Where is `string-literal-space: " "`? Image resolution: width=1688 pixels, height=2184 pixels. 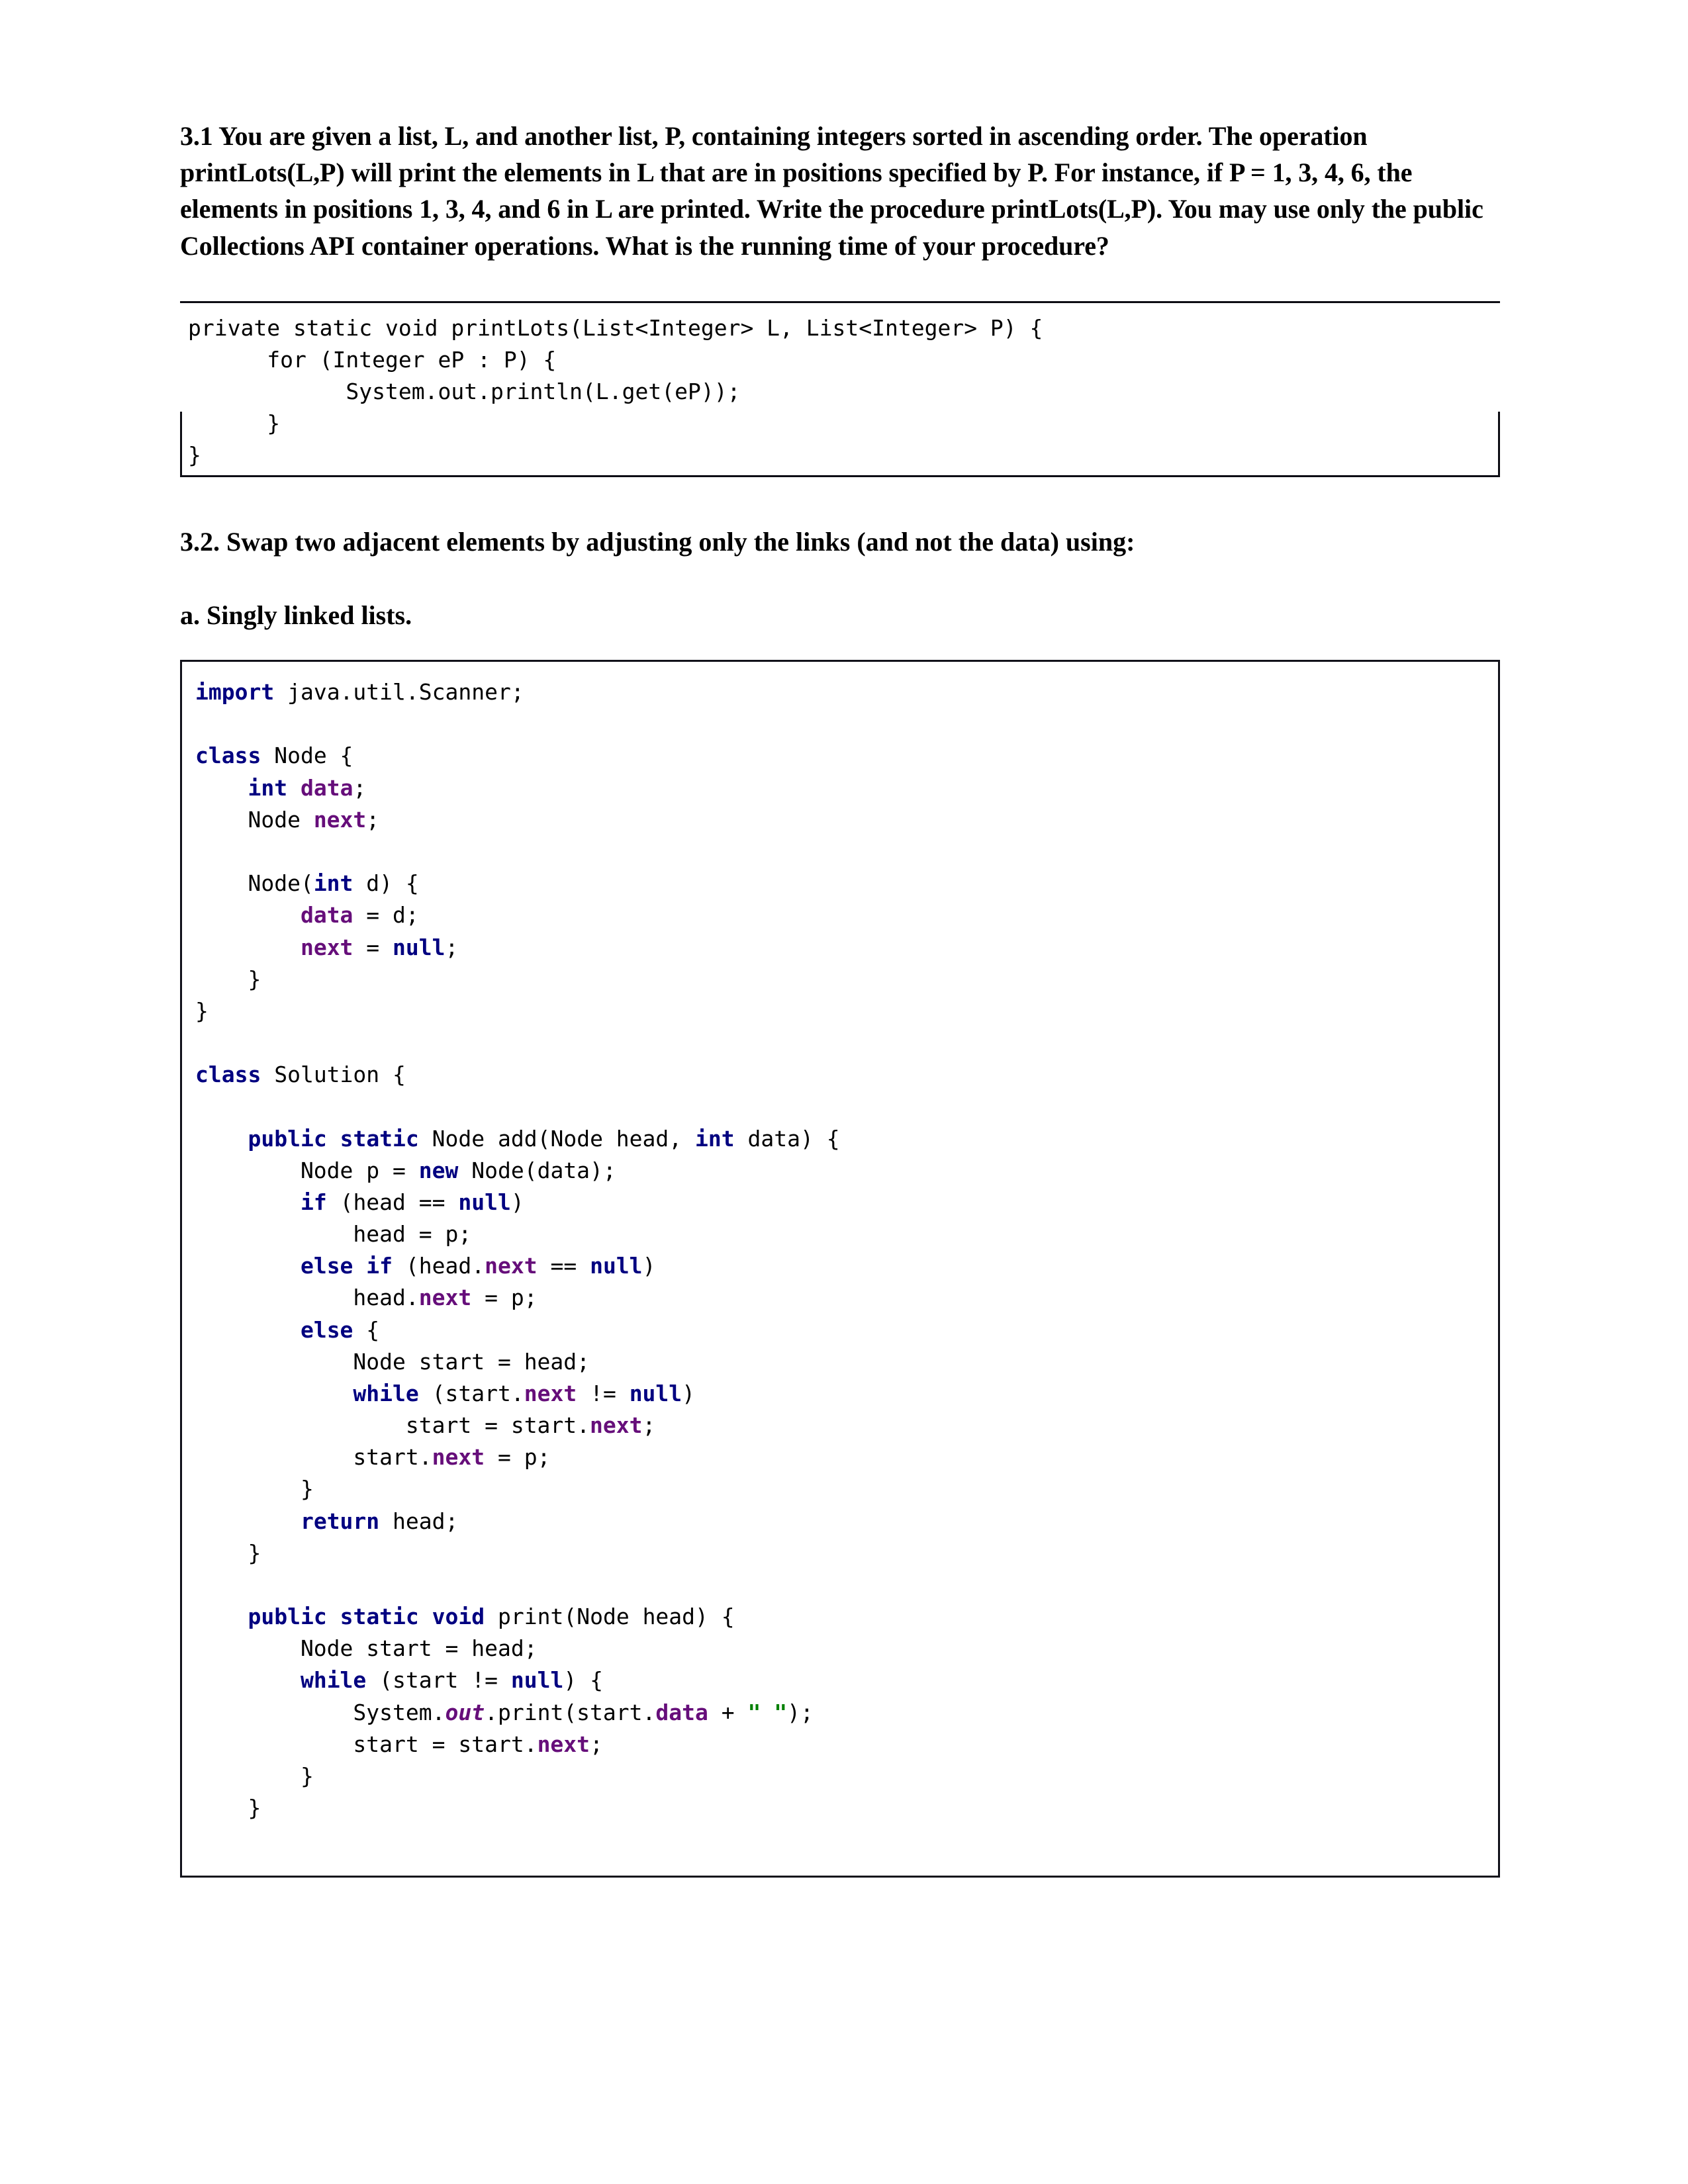 string-literal-space: " " is located at coordinates (767, 1712).